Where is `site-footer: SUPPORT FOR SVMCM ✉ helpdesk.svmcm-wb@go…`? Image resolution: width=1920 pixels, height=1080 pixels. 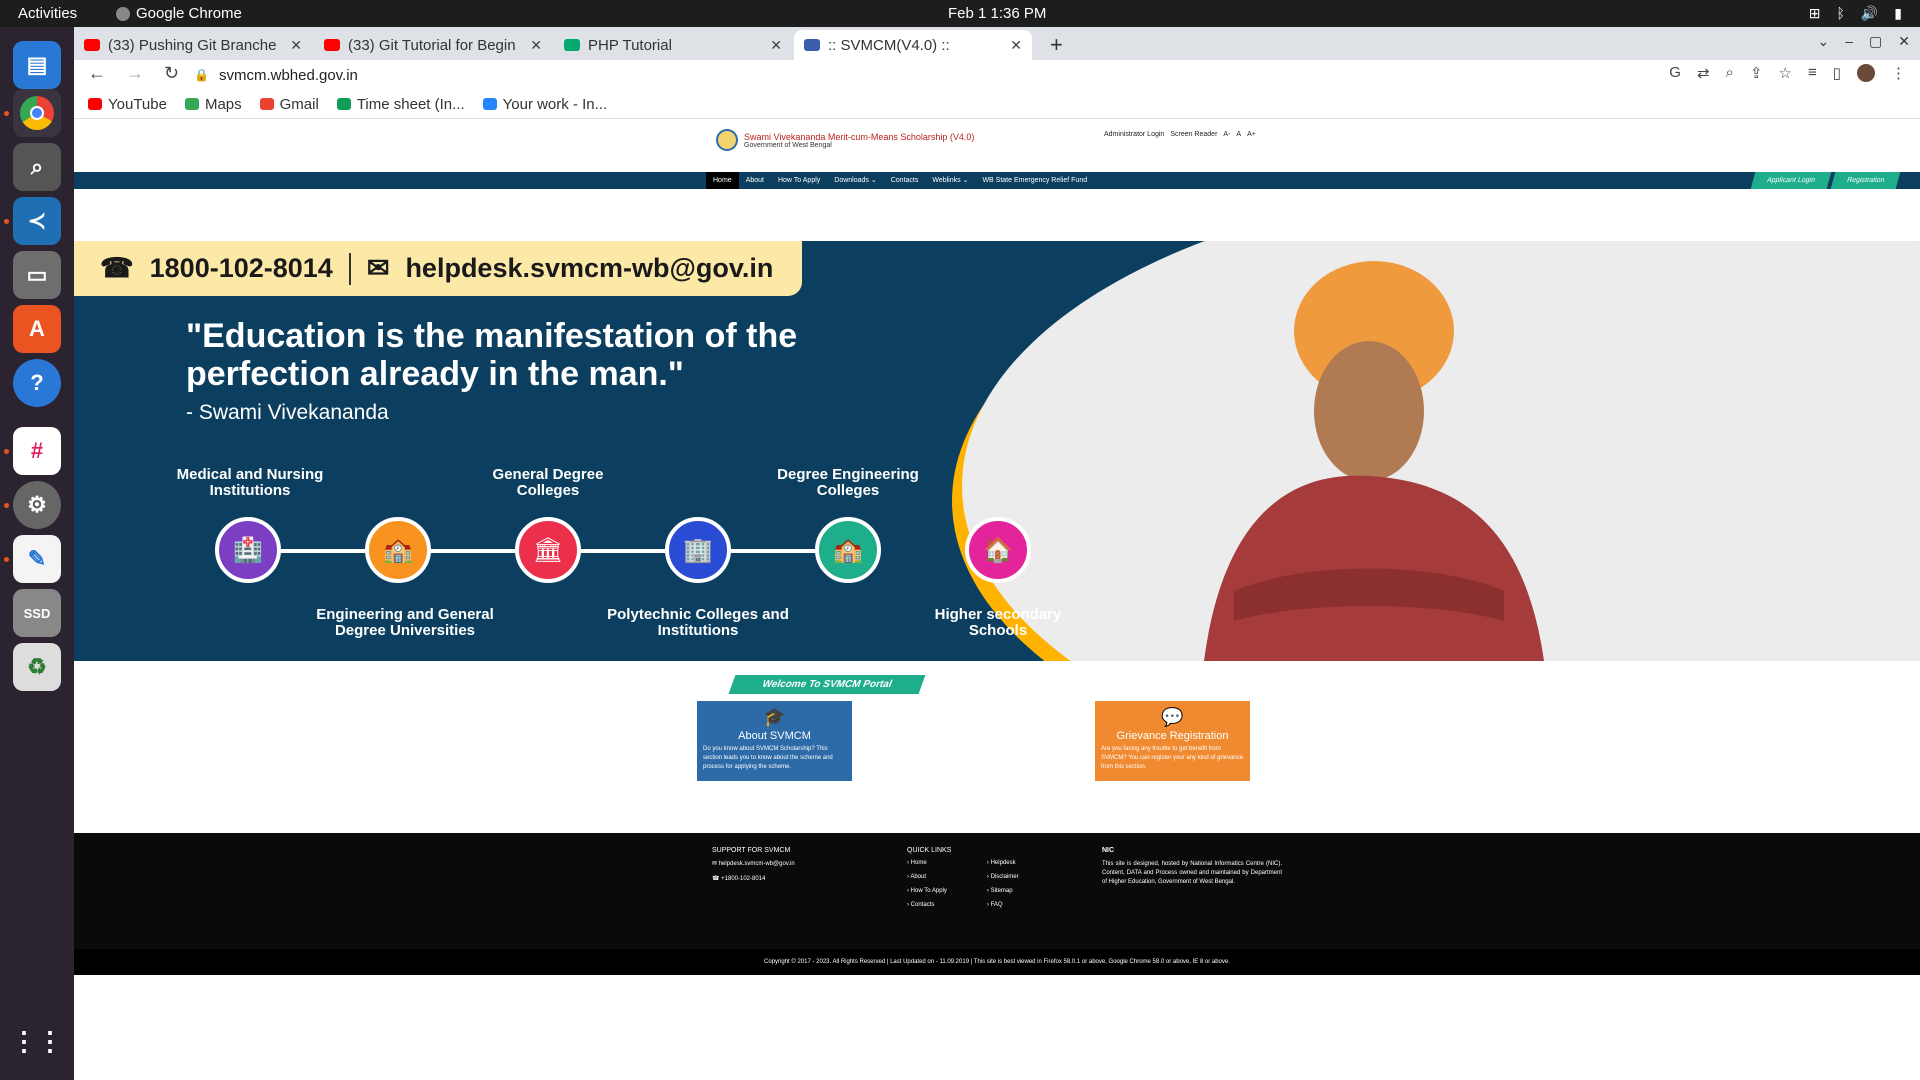 site-footer: SUPPORT FOR SVMCM ✉ helpdesk.svmcm-wb@go… is located at coordinates (997, 891).